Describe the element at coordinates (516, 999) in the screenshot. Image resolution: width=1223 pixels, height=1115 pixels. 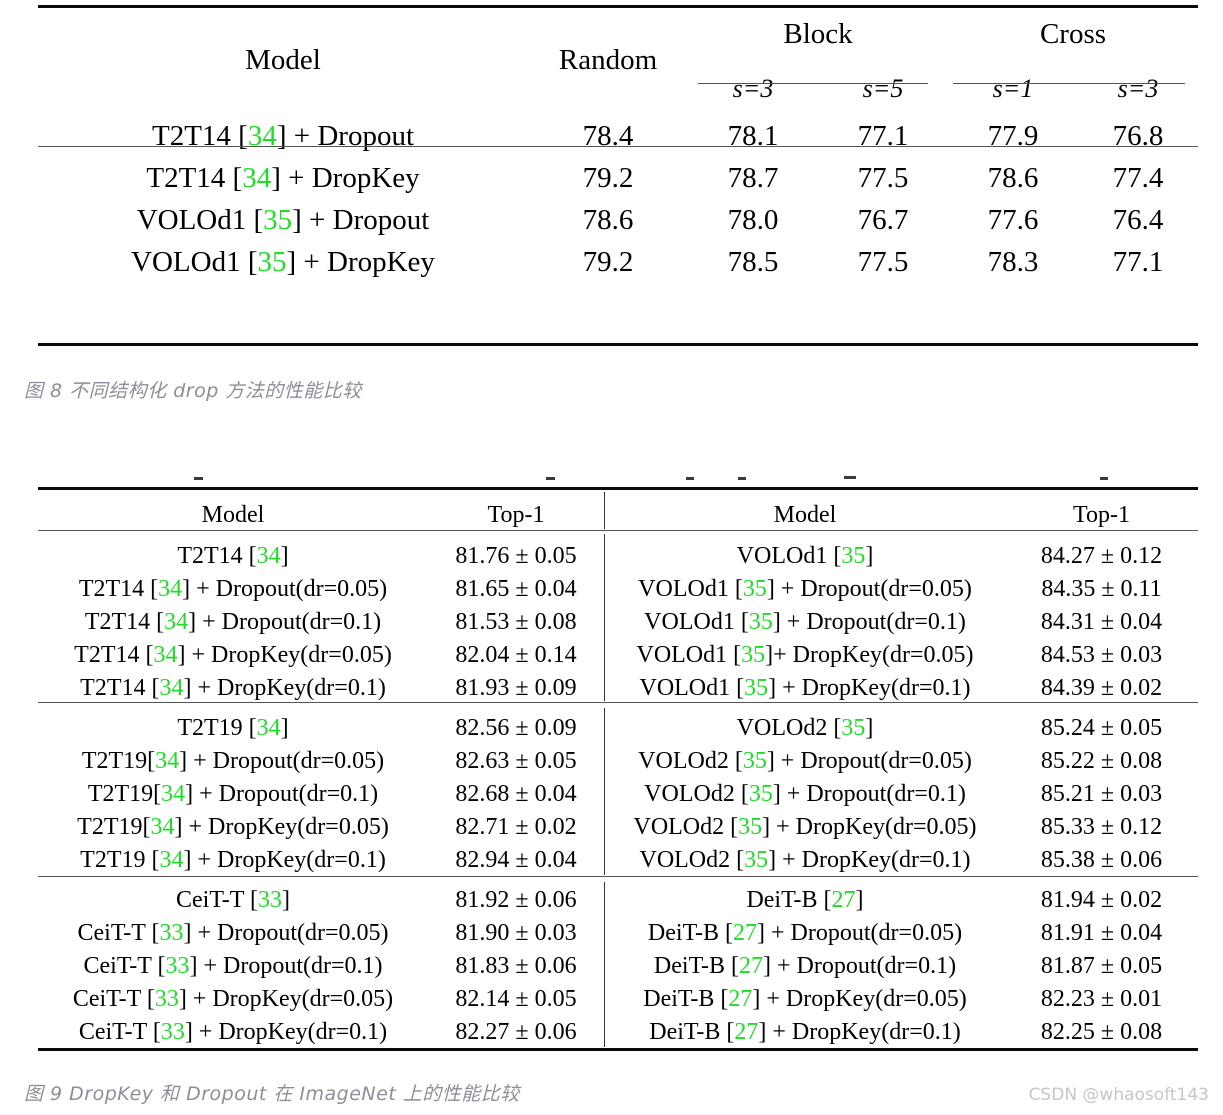
I see `table2-b2-r3-top1-left: 82.14 ± 0.05` at that location.